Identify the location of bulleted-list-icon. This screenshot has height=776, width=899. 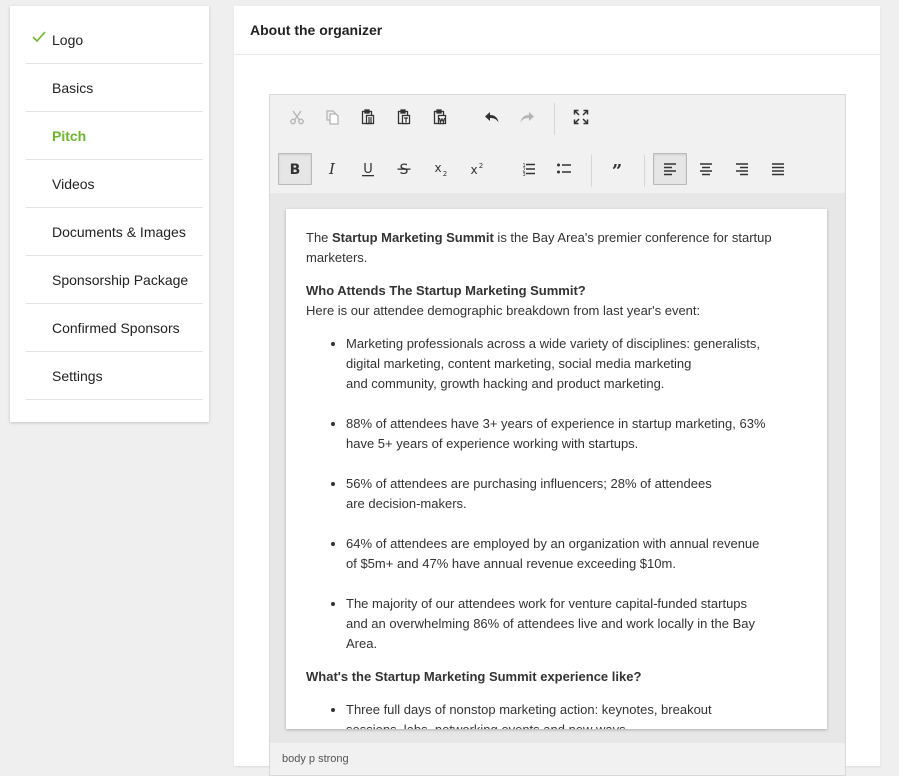
(564, 168).